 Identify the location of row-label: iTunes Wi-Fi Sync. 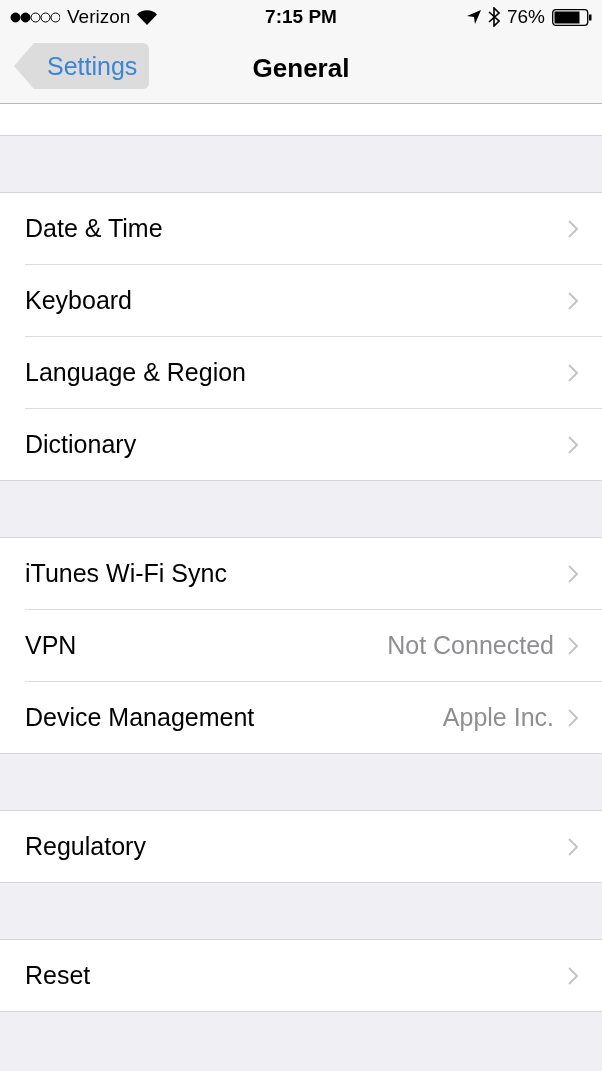
(126, 573).